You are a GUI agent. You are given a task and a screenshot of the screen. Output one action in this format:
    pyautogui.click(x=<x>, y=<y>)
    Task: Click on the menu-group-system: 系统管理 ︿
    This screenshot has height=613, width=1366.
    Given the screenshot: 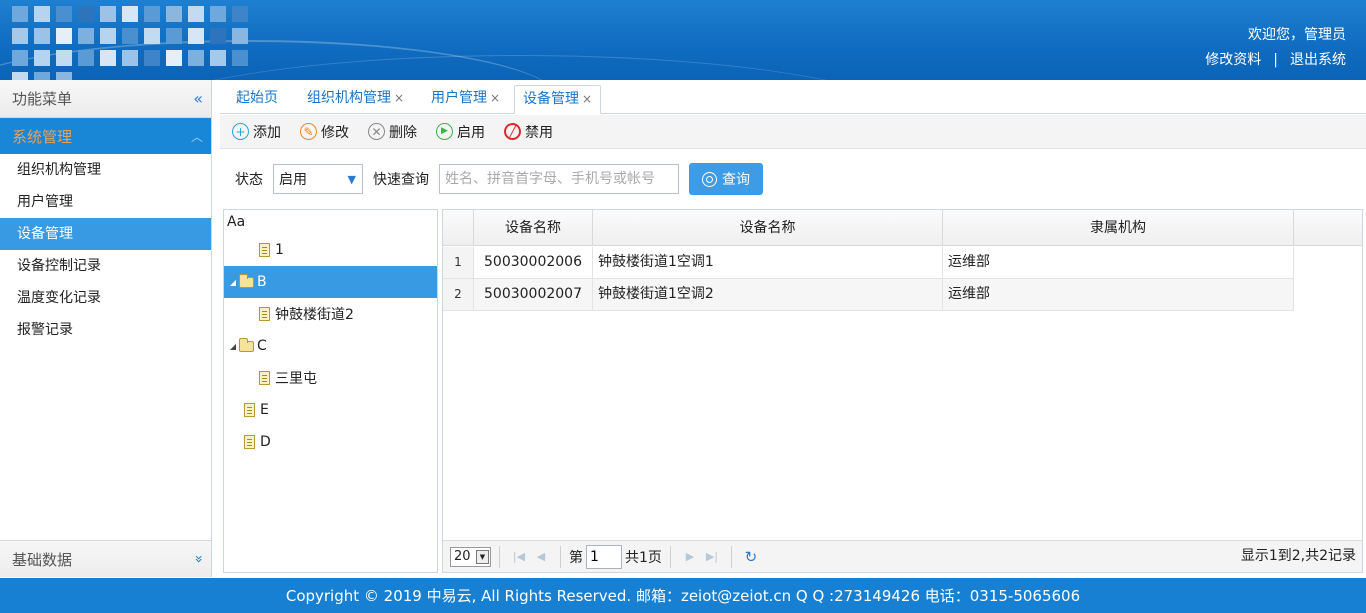 What is the action you would take?
    pyautogui.click(x=105, y=136)
    